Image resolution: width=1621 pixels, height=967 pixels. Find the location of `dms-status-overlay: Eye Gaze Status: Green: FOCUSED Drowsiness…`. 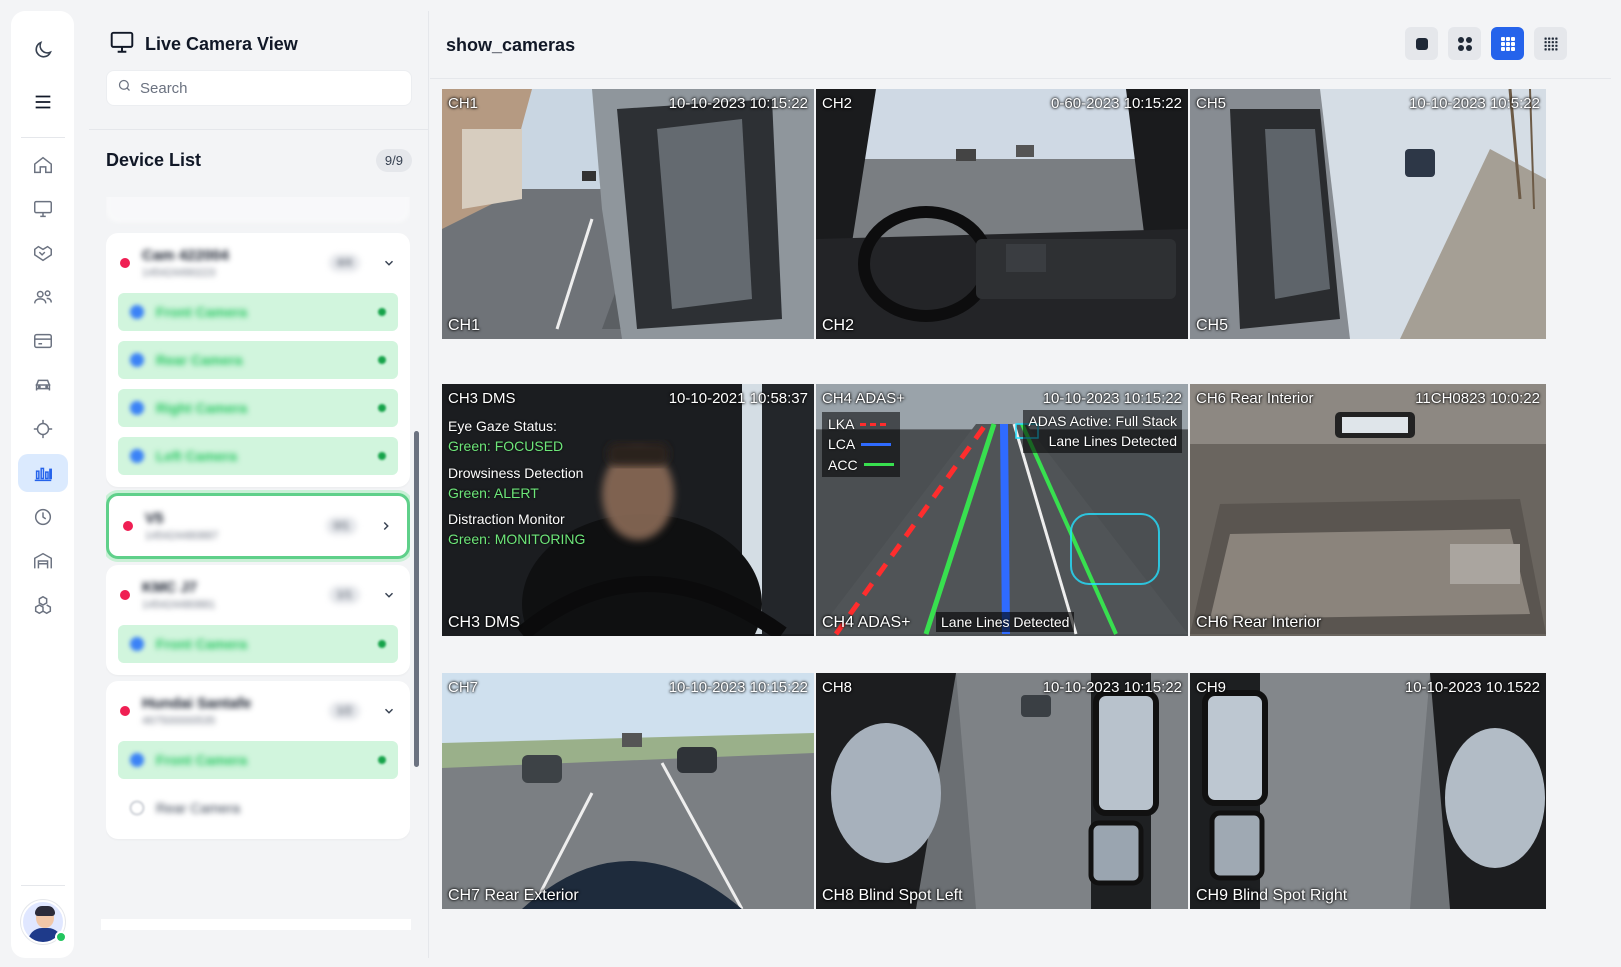

dms-status-overlay: Eye Gaze Status: Green: FOCUSED Drowsiness… is located at coordinates (516, 483).